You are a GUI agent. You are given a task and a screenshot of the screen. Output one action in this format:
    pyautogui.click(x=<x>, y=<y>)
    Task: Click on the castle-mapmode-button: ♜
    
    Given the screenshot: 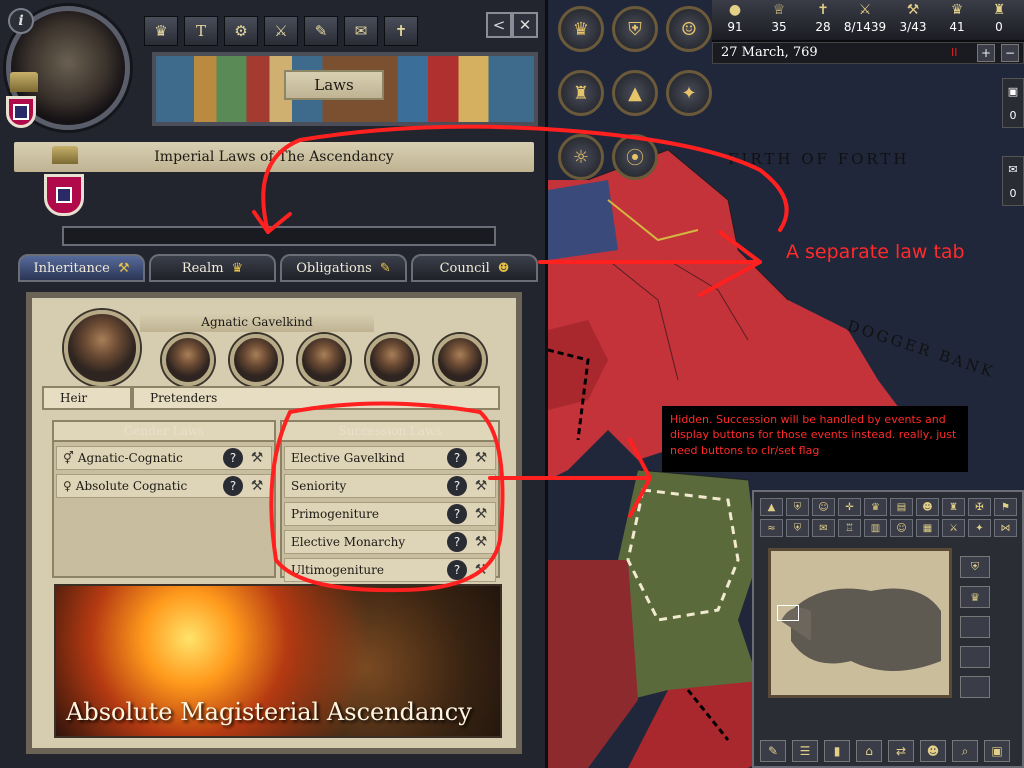 What is the action you would take?
    pyautogui.click(x=581, y=93)
    